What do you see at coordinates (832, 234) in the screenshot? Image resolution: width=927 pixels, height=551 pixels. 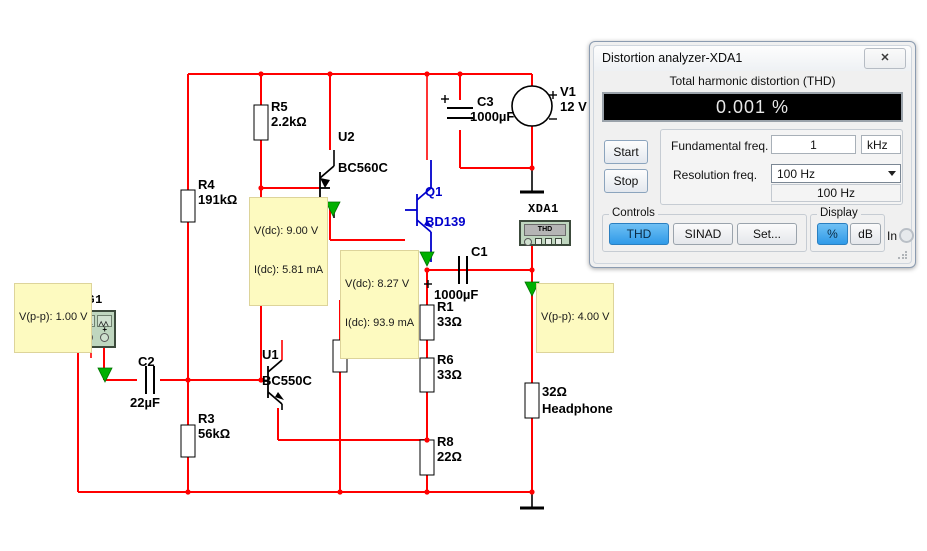 I see `percent-button: %` at bounding box center [832, 234].